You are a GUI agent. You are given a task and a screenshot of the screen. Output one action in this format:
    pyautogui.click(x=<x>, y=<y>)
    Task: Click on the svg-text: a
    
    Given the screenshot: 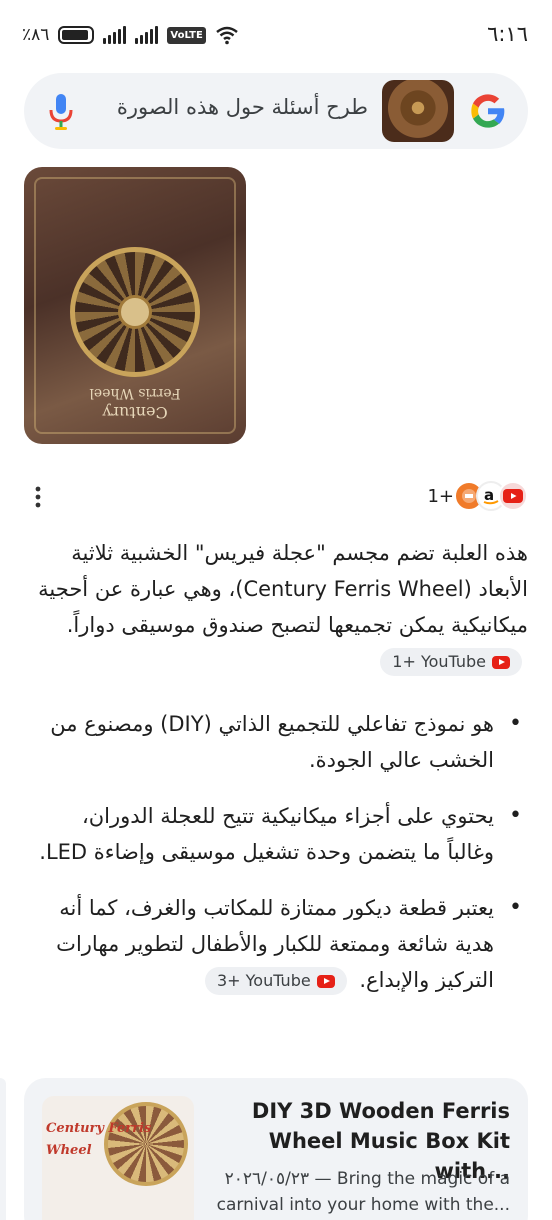 What is the action you would take?
    pyautogui.click(x=489, y=495)
    